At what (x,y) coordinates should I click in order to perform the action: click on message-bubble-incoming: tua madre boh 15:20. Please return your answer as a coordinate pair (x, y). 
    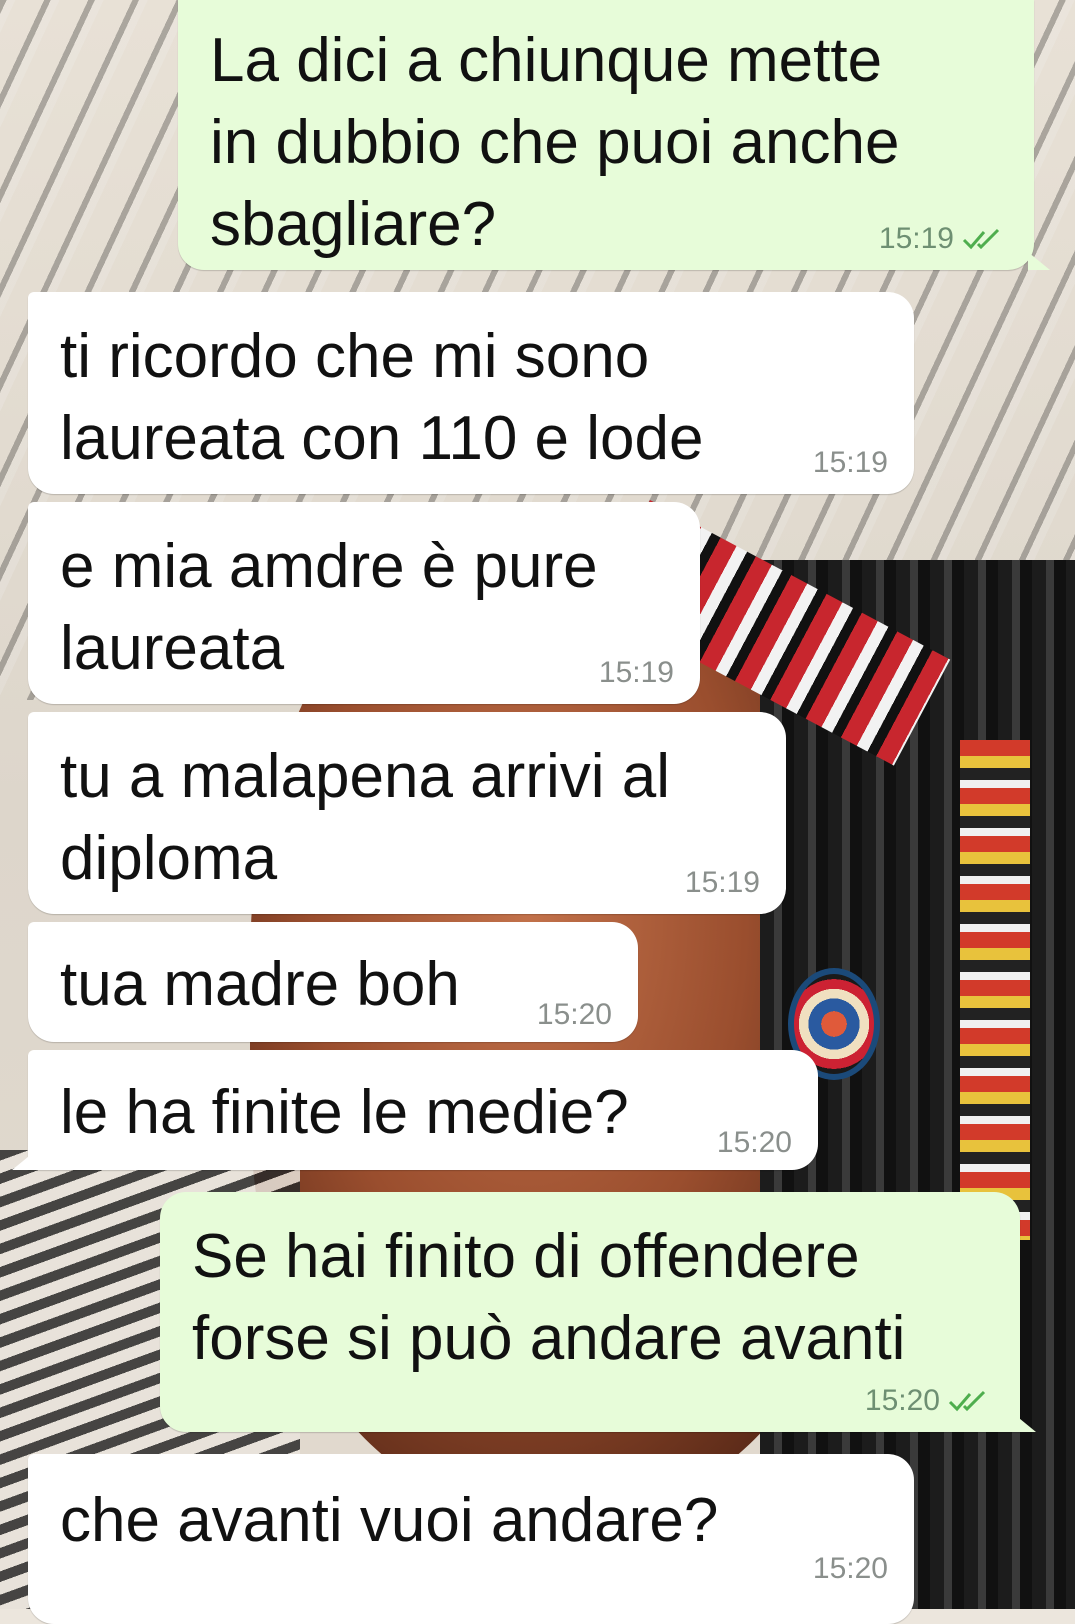
    Looking at the image, I should click on (333, 982).